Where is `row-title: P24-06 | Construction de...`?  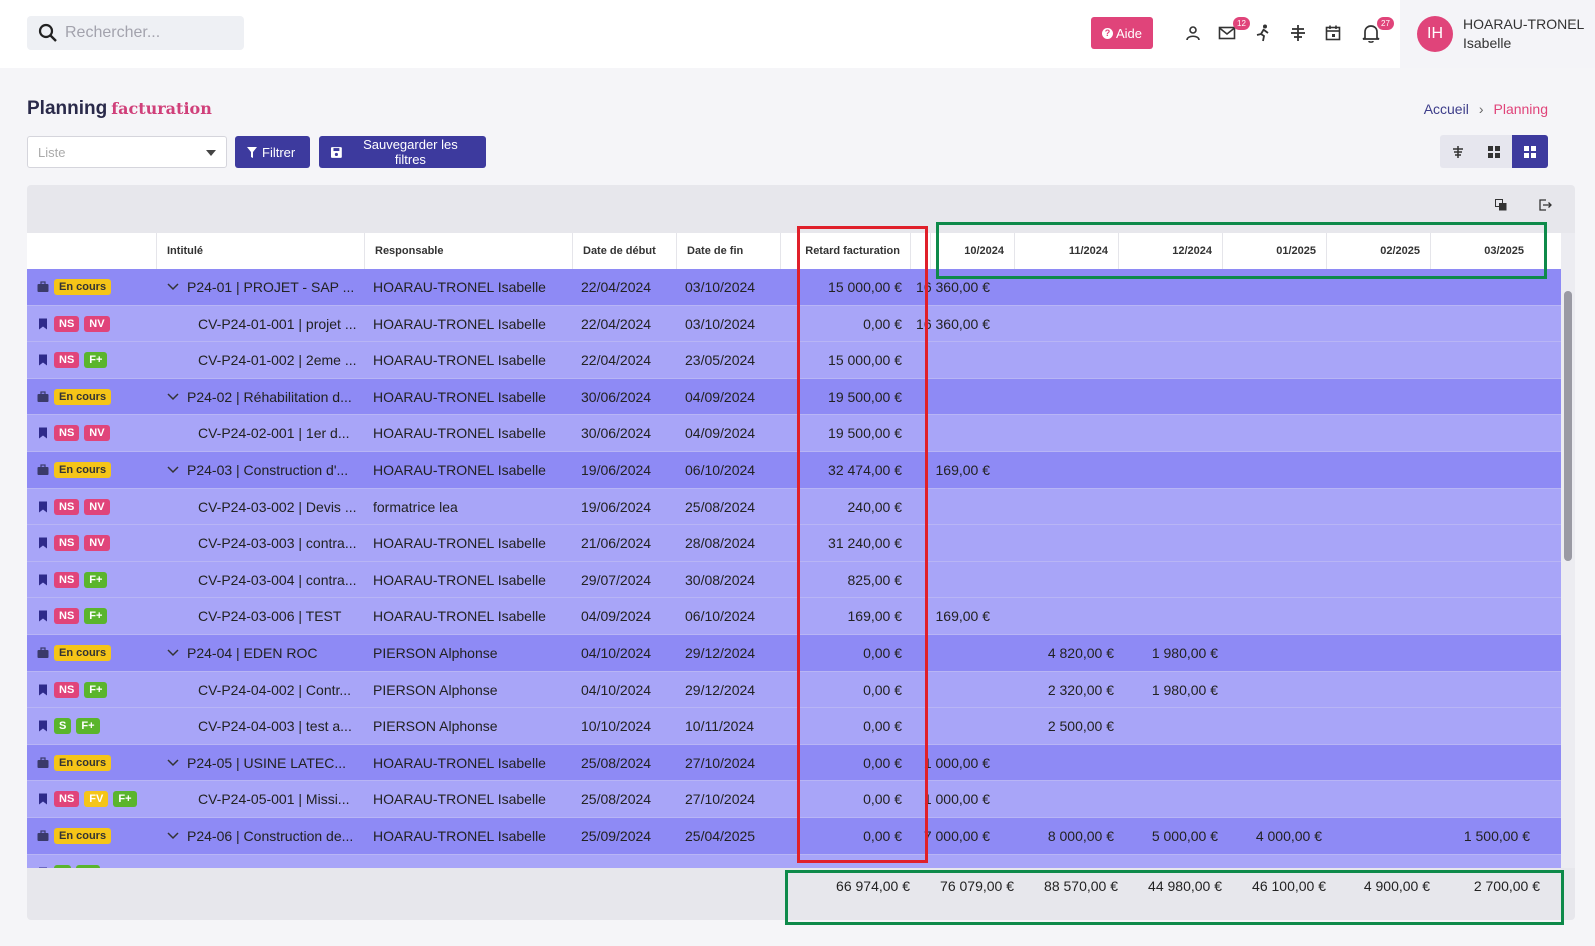 row-title: P24-06 | Construction de... is located at coordinates (263, 836).